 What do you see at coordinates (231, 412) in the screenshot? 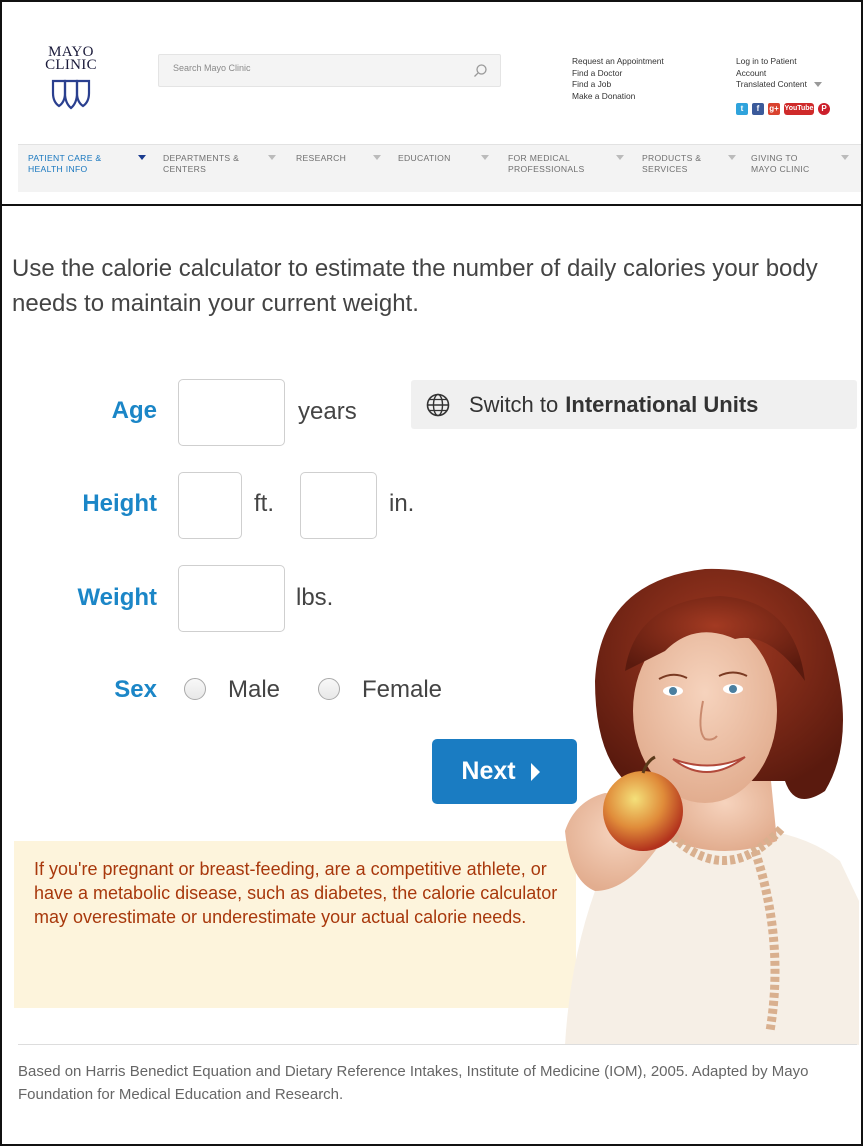
I see `age-input` at bounding box center [231, 412].